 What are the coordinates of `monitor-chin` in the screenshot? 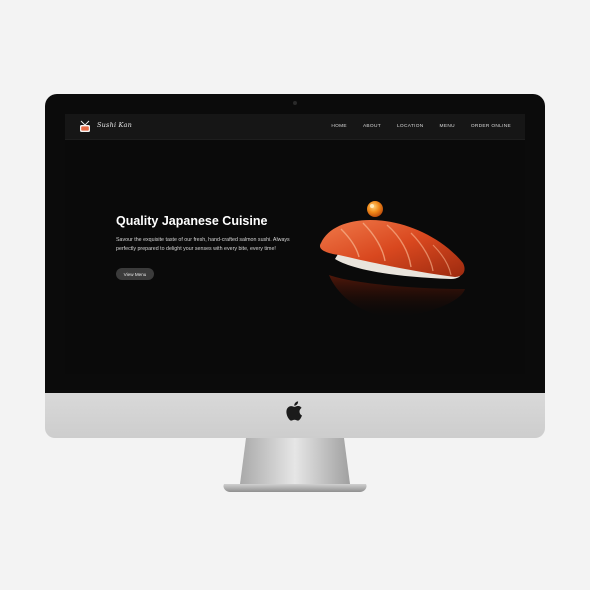 It's located at (295, 415).